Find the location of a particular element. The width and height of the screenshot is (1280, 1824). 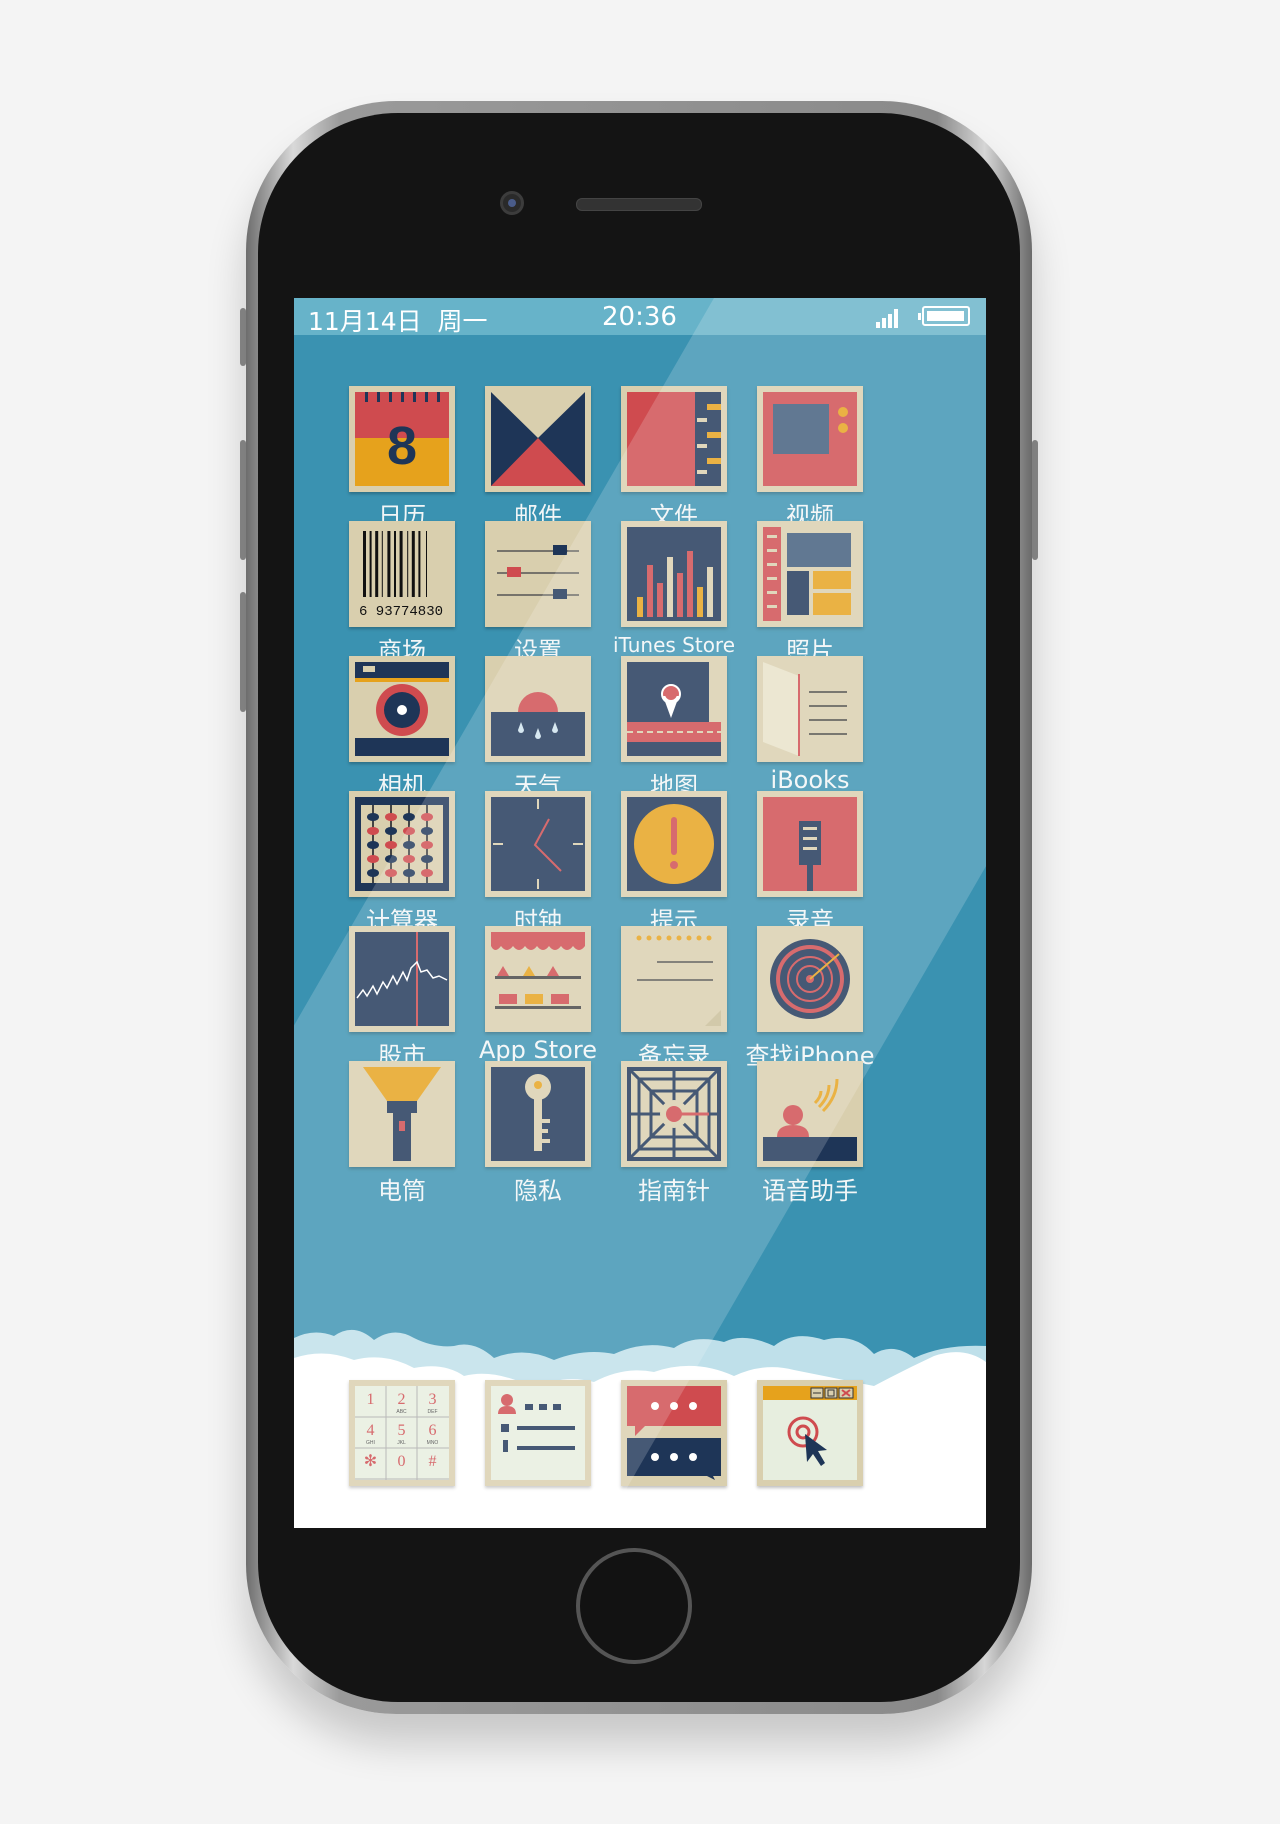

app-calendar: 8 日历 is located at coordinates (402, 458).